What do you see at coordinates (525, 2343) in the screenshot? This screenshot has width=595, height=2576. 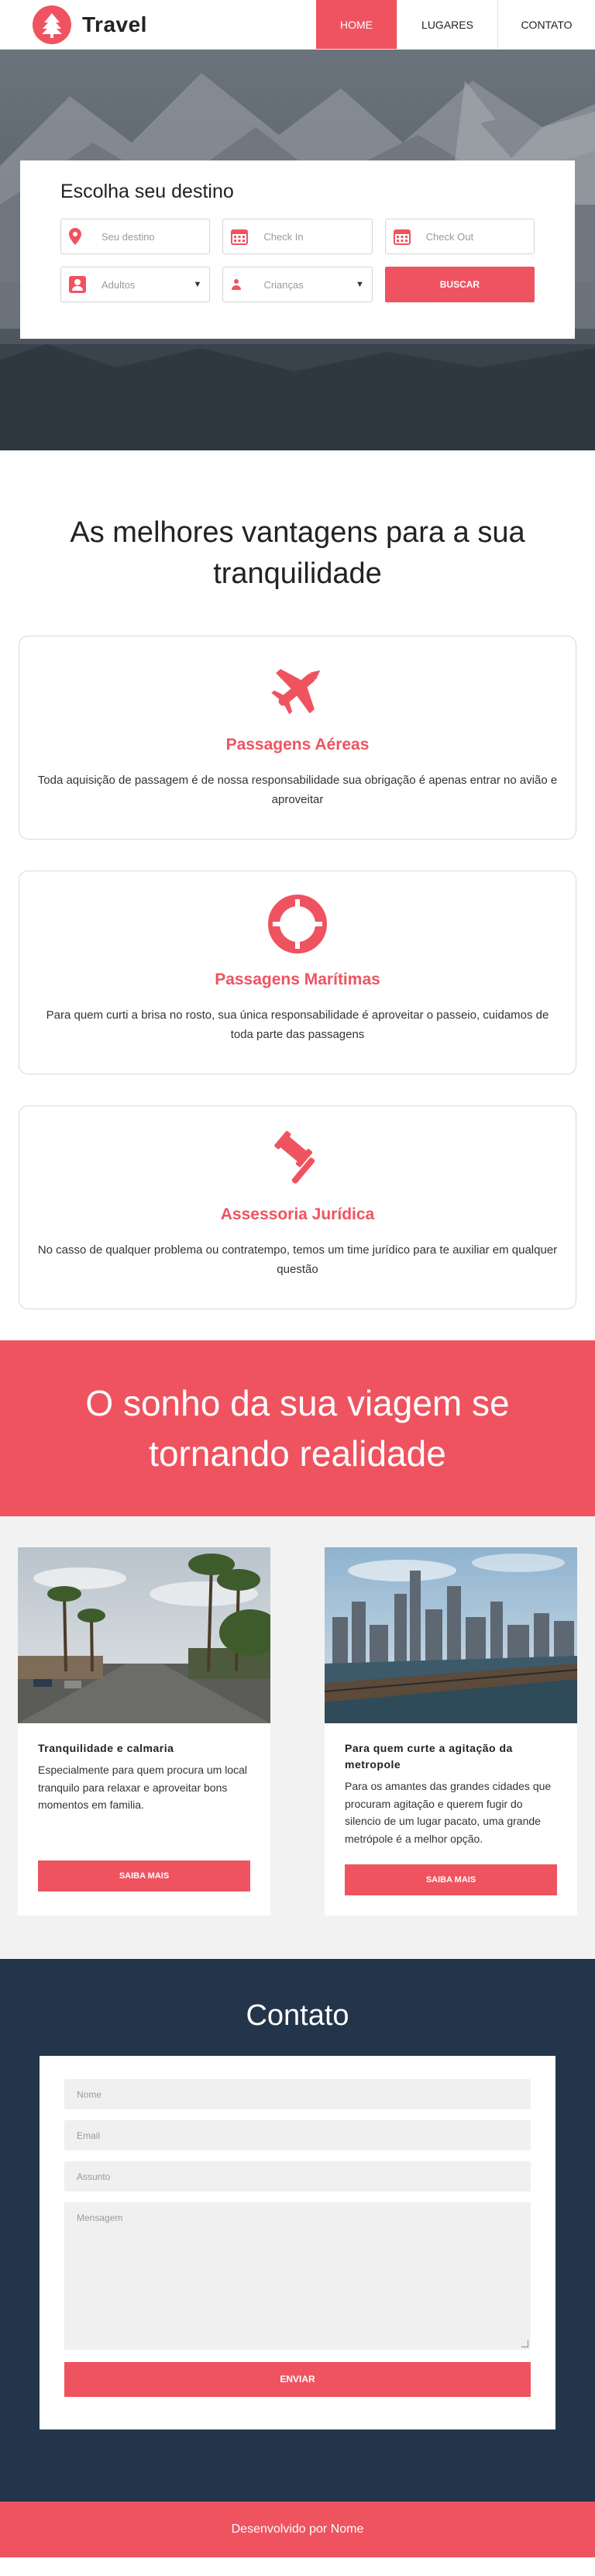 I see `resize-handle-icon` at bounding box center [525, 2343].